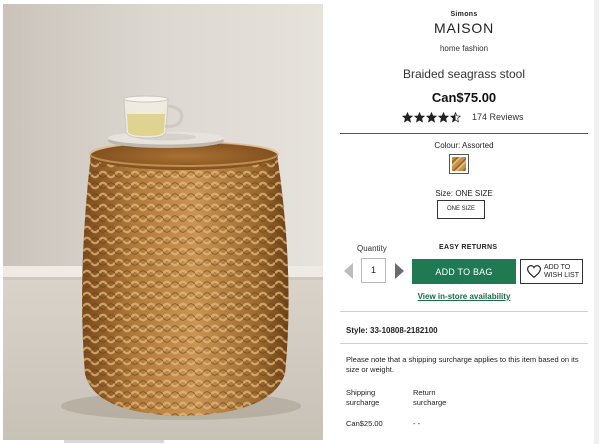  I want to click on return-surcharge-heading: Return surcharge, so click(429, 398).